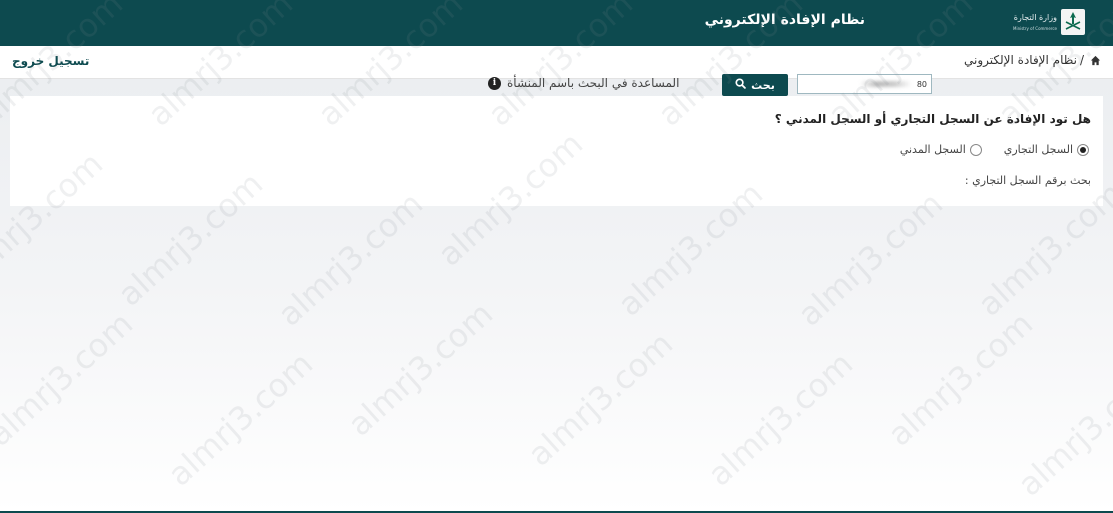 The image size is (1113, 513). I want to click on search-button: بحث, so click(755, 85).